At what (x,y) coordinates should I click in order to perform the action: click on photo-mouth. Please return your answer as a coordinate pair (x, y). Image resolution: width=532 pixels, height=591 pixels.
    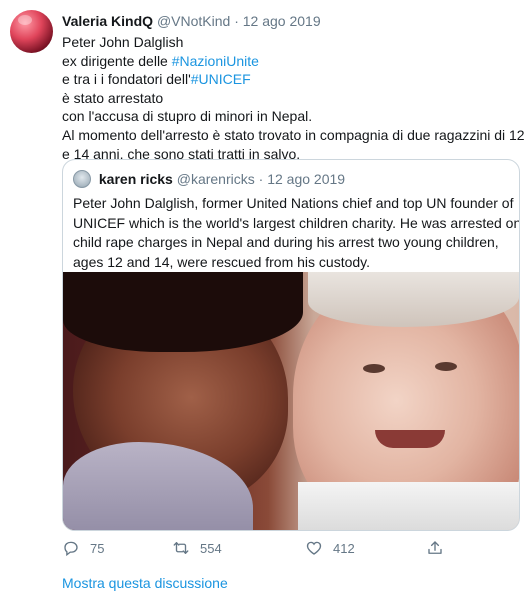
    Looking at the image, I should click on (410, 439).